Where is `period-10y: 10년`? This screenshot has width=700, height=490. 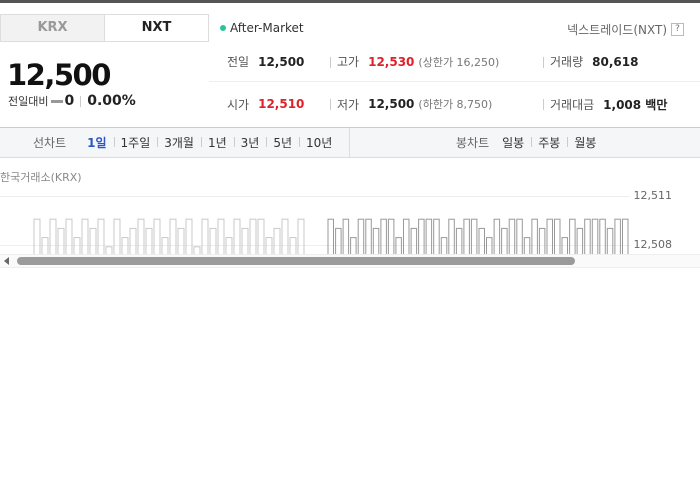
period-10y: 10년 is located at coordinates (319, 142).